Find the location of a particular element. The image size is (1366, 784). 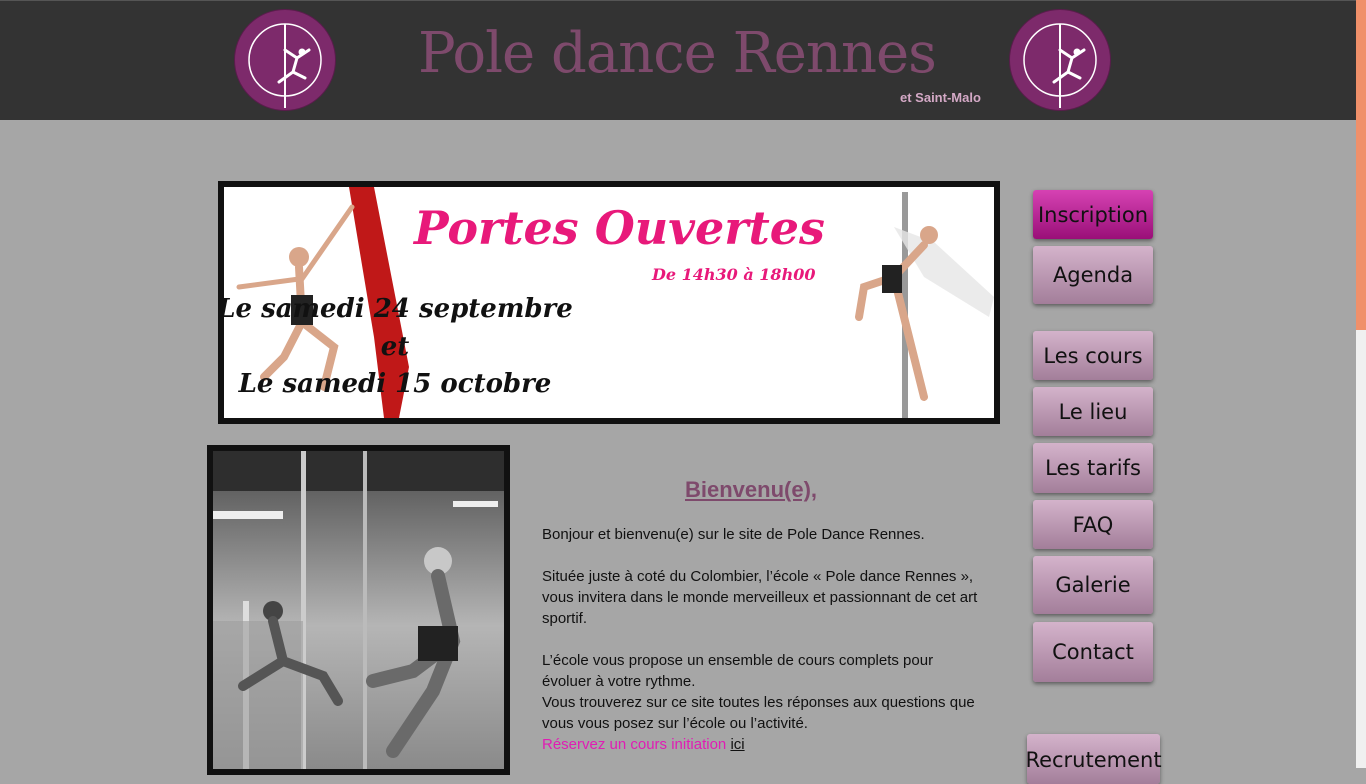

nav-recrutement-button: Recrutement is located at coordinates (1093, 759).